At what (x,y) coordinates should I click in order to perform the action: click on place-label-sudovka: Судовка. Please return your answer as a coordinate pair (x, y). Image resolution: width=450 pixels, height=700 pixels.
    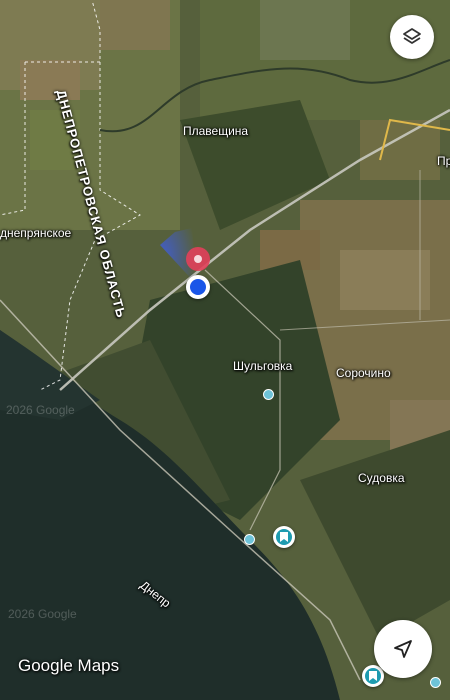
    Looking at the image, I should click on (381, 478).